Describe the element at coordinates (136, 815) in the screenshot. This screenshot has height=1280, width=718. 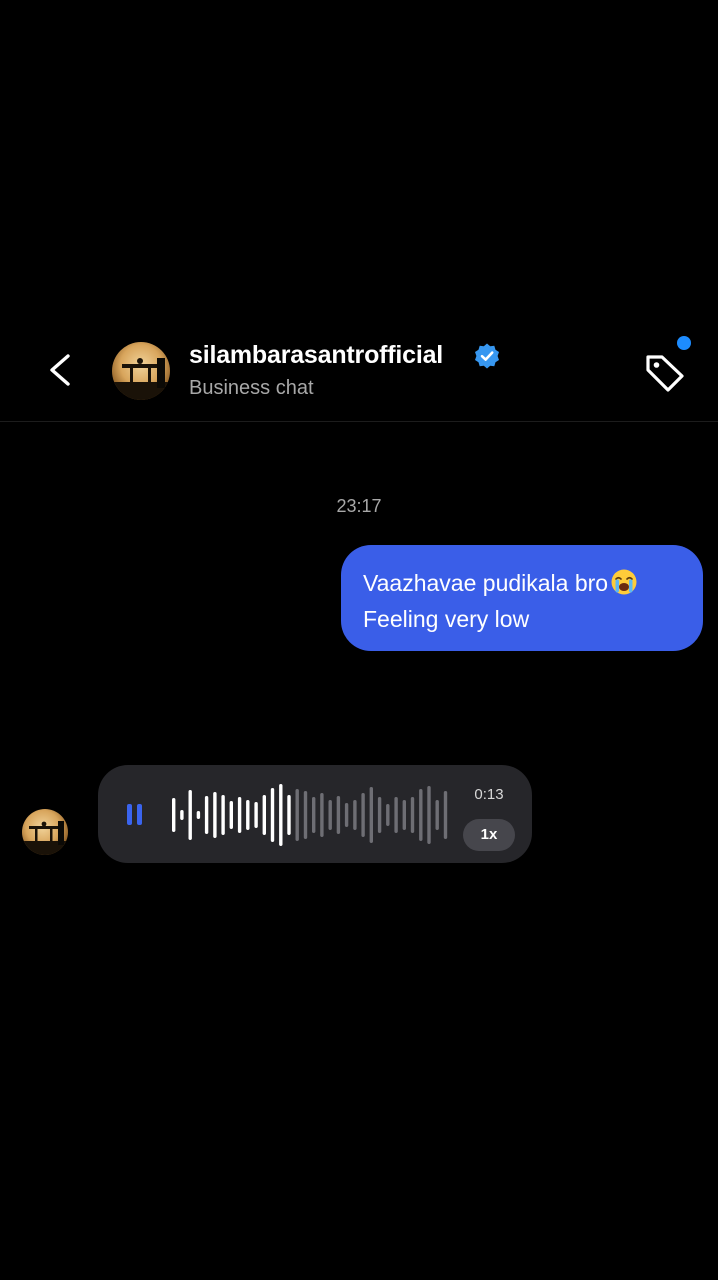
I see `pause-button` at that location.